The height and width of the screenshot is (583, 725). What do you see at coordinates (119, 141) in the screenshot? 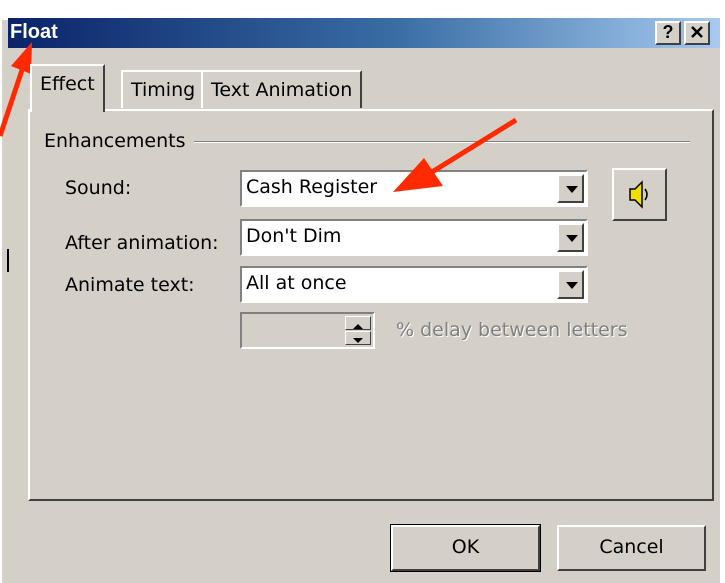
I see `enhancements-group-label: Enhancements` at bounding box center [119, 141].